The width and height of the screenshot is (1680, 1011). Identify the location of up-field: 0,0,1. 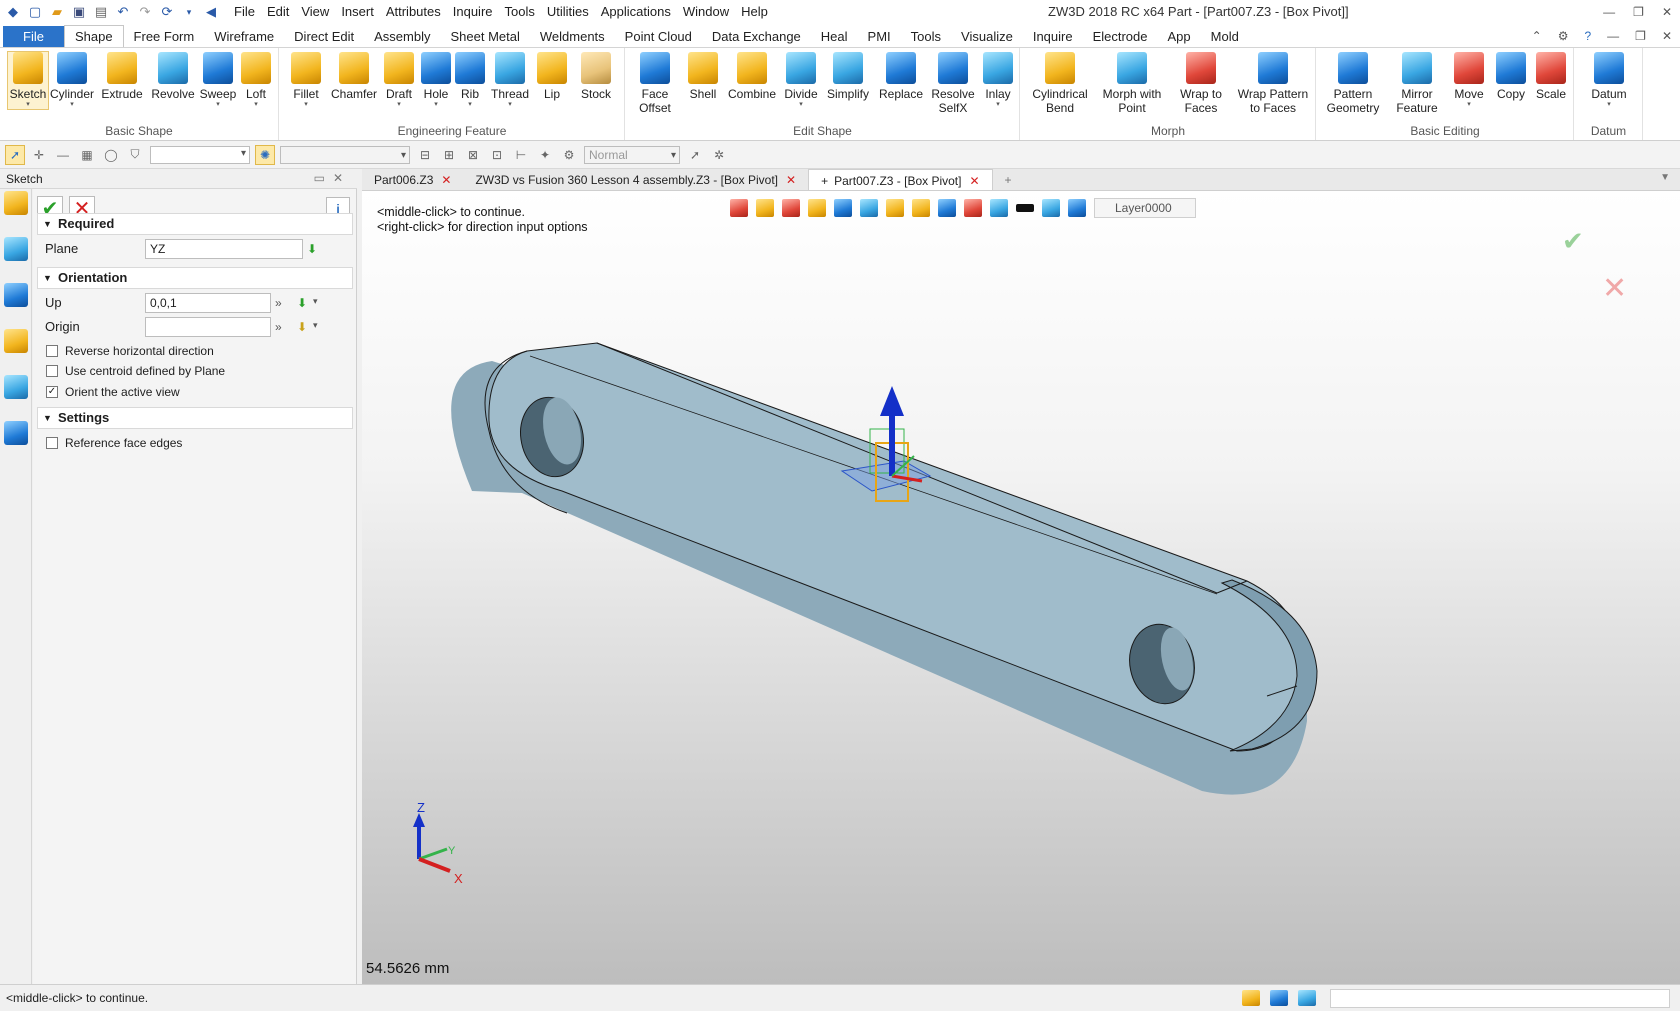
(208, 303).